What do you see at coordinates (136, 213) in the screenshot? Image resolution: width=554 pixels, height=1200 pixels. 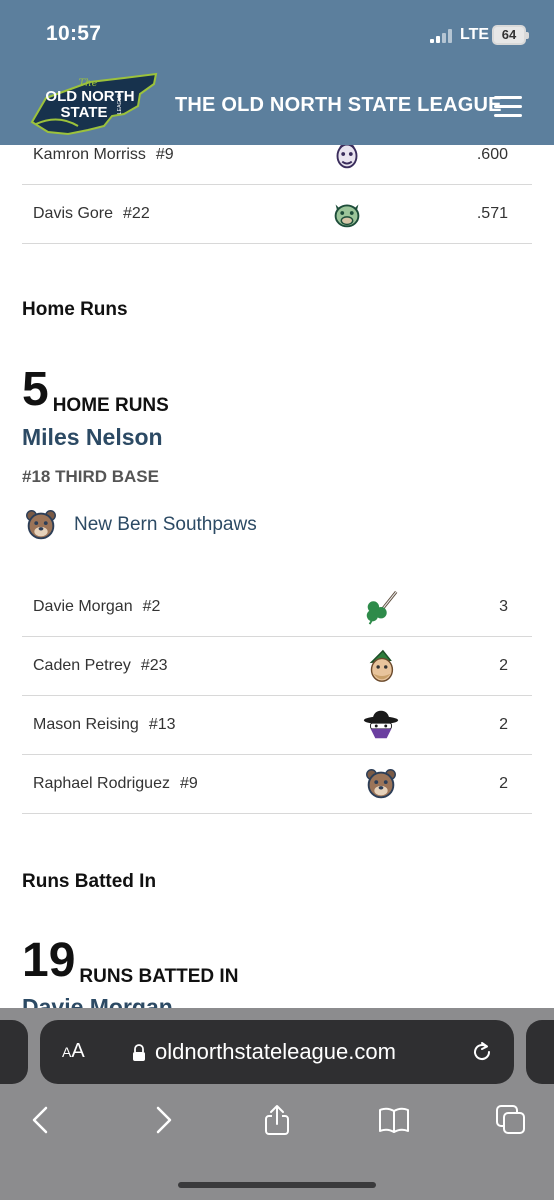 I see `player-number: #22` at bounding box center [136, 213].